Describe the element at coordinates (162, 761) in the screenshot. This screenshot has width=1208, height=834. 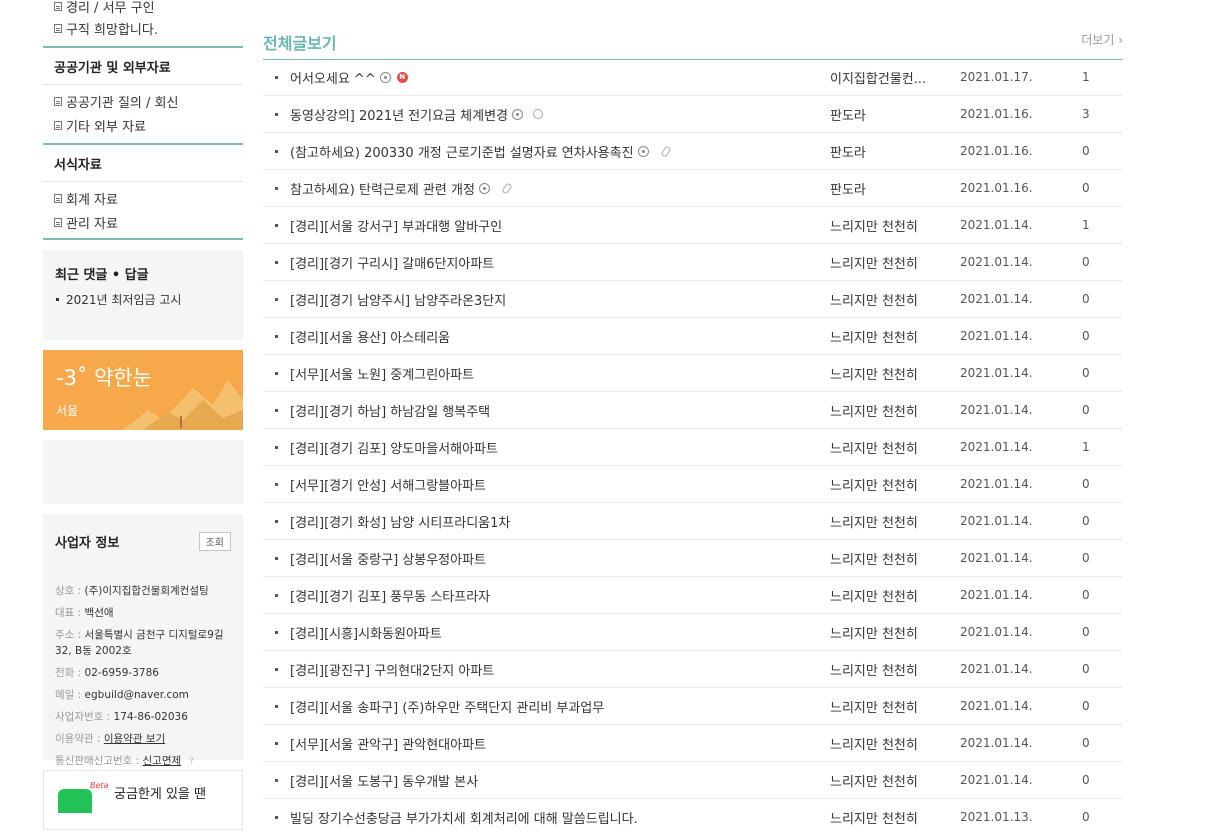
I see `report-exempt-link: 신고면제` at that location.